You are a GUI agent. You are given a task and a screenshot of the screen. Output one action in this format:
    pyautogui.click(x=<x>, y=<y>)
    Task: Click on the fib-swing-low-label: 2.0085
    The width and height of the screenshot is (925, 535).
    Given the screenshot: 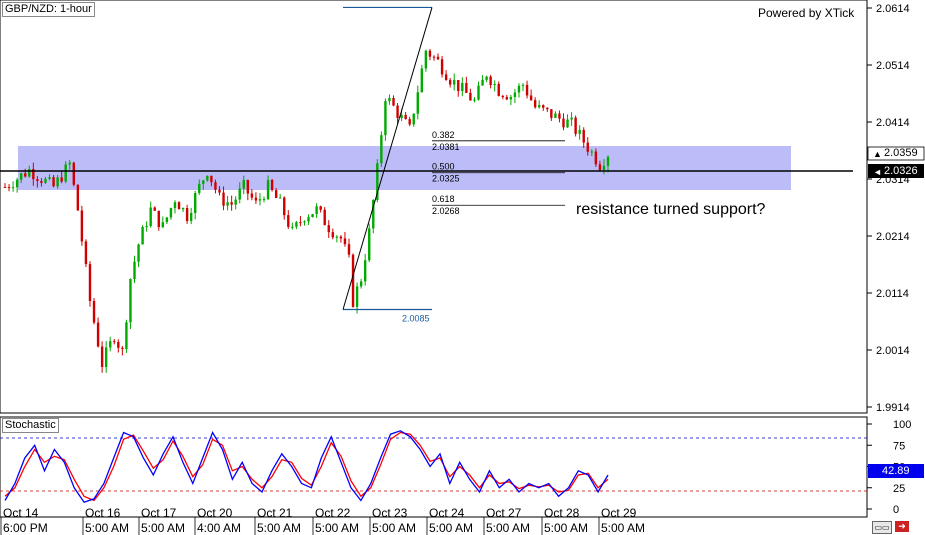 What is the action you would take?
    pyautogui.click(x=416, y=319)
    